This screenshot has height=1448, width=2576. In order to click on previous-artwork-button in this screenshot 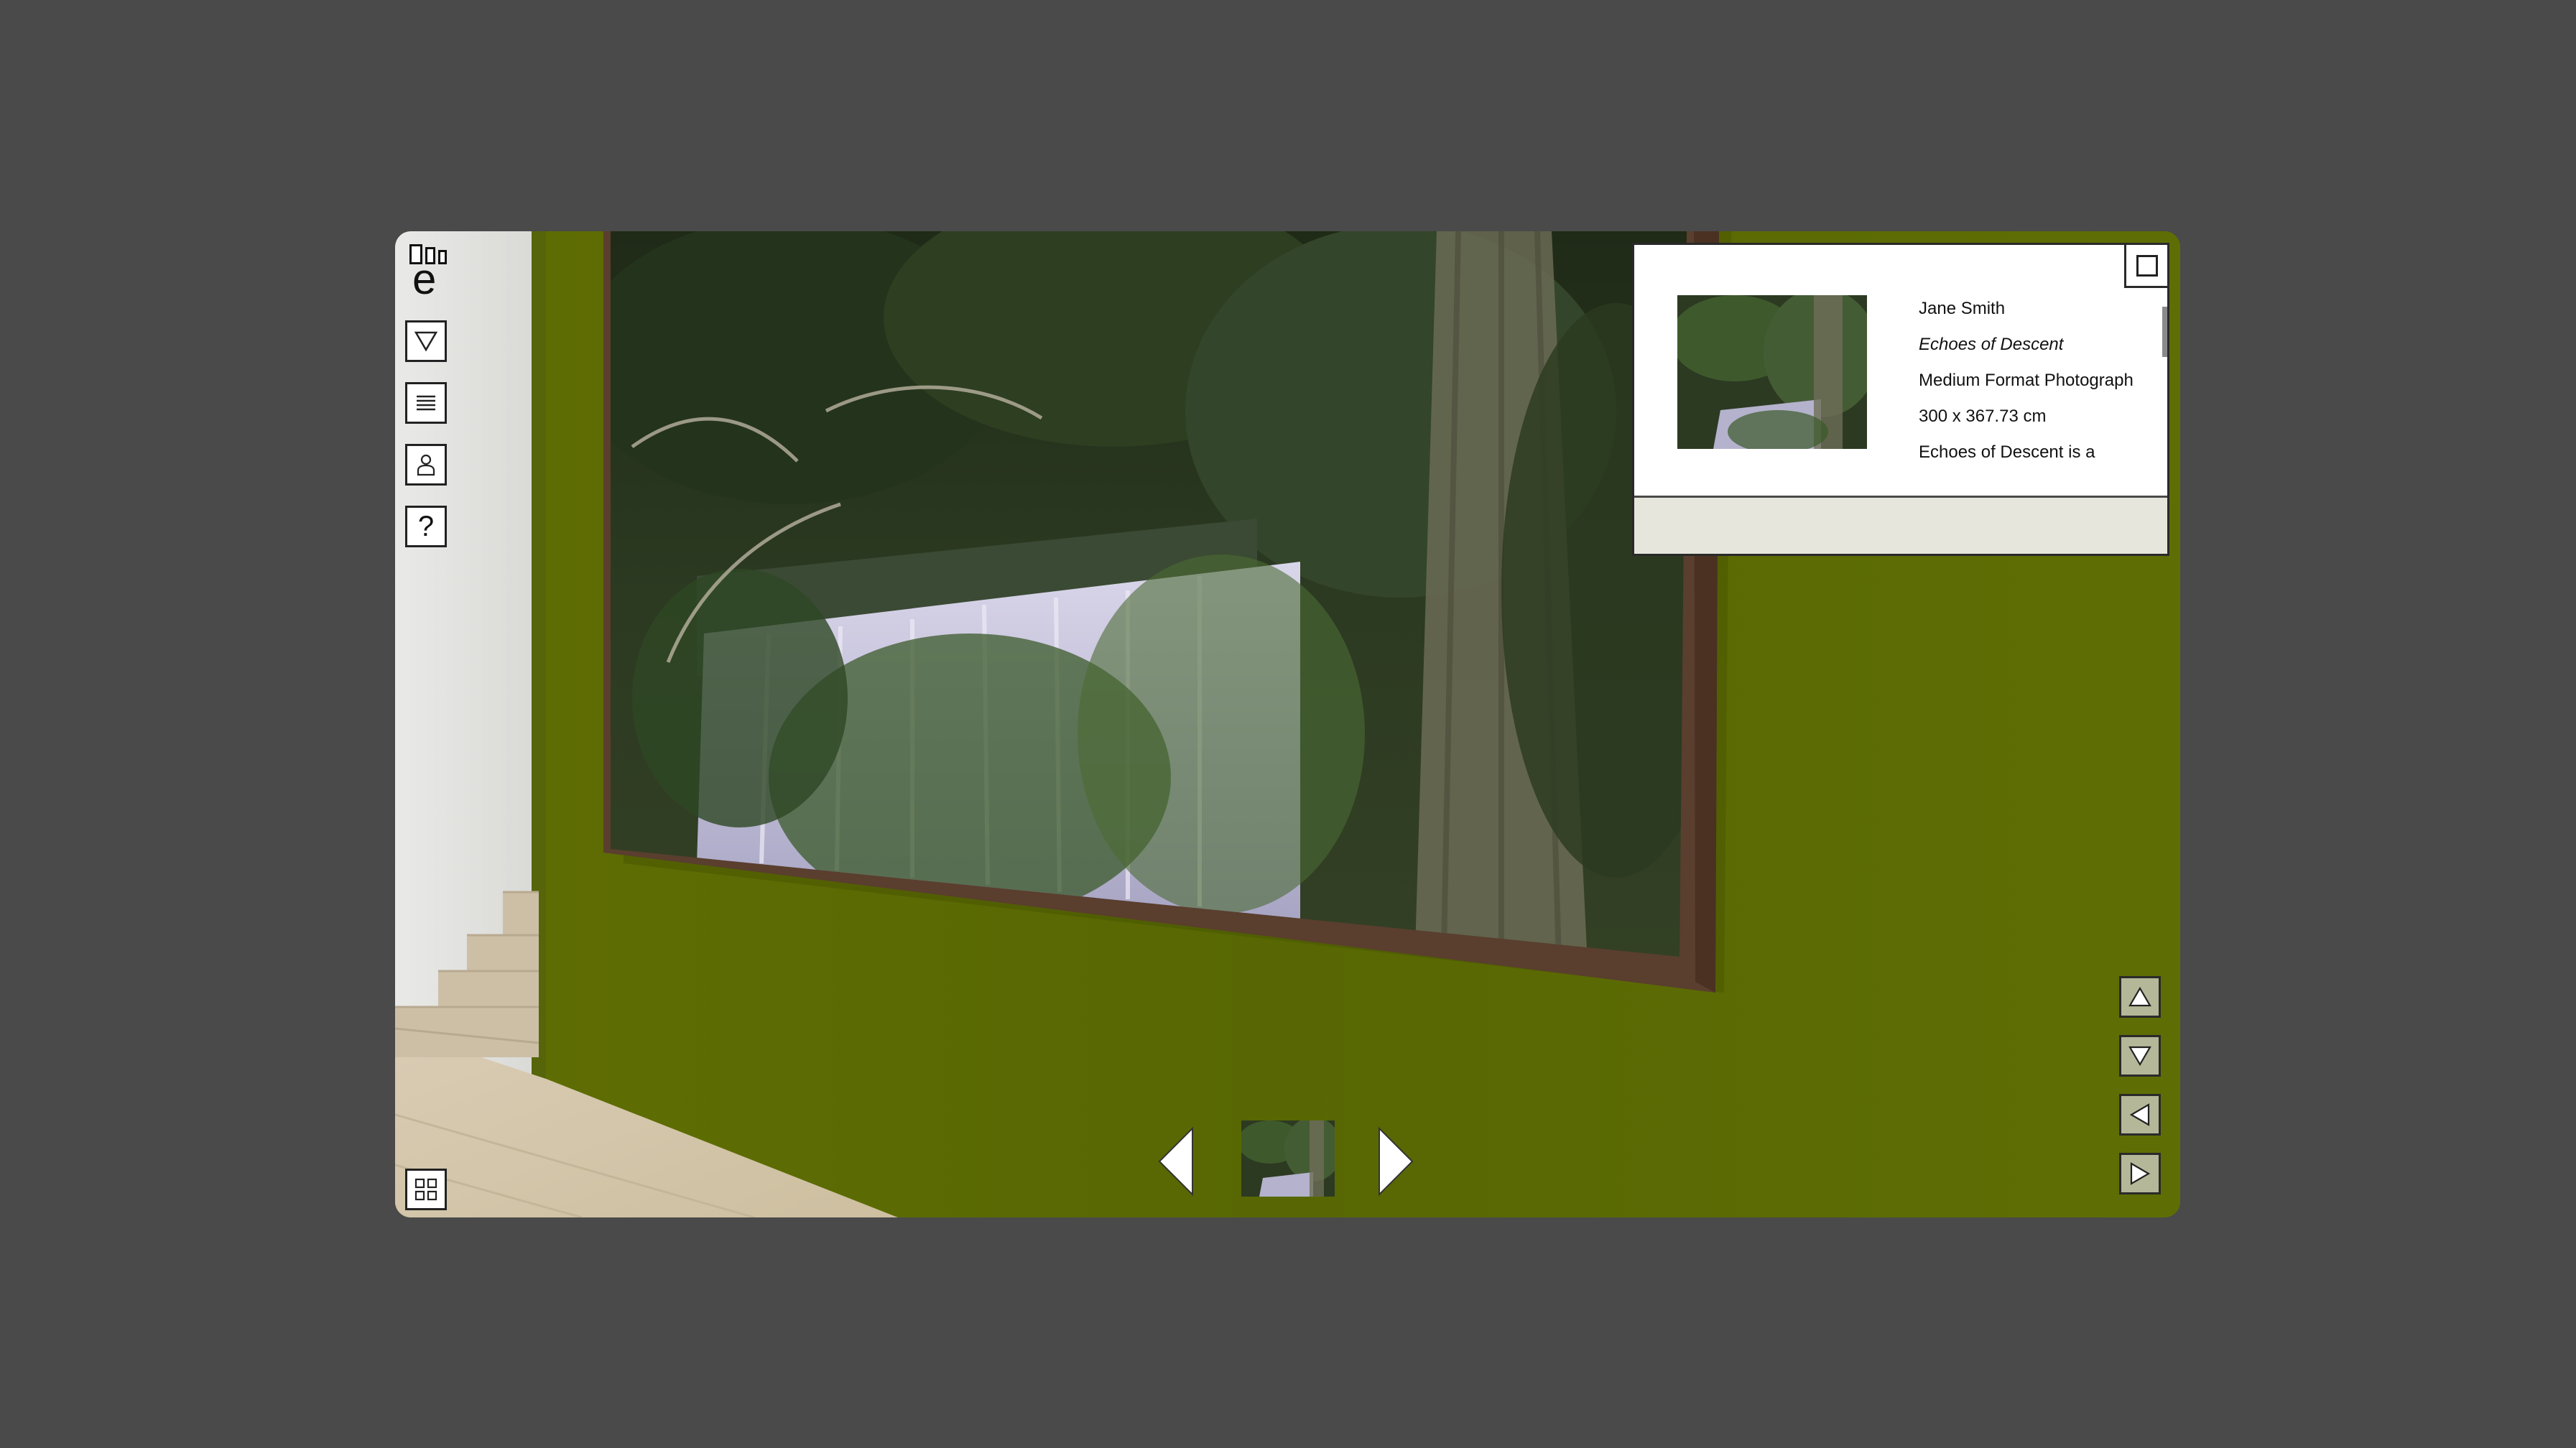, I will do `click(1176, 1161)`.